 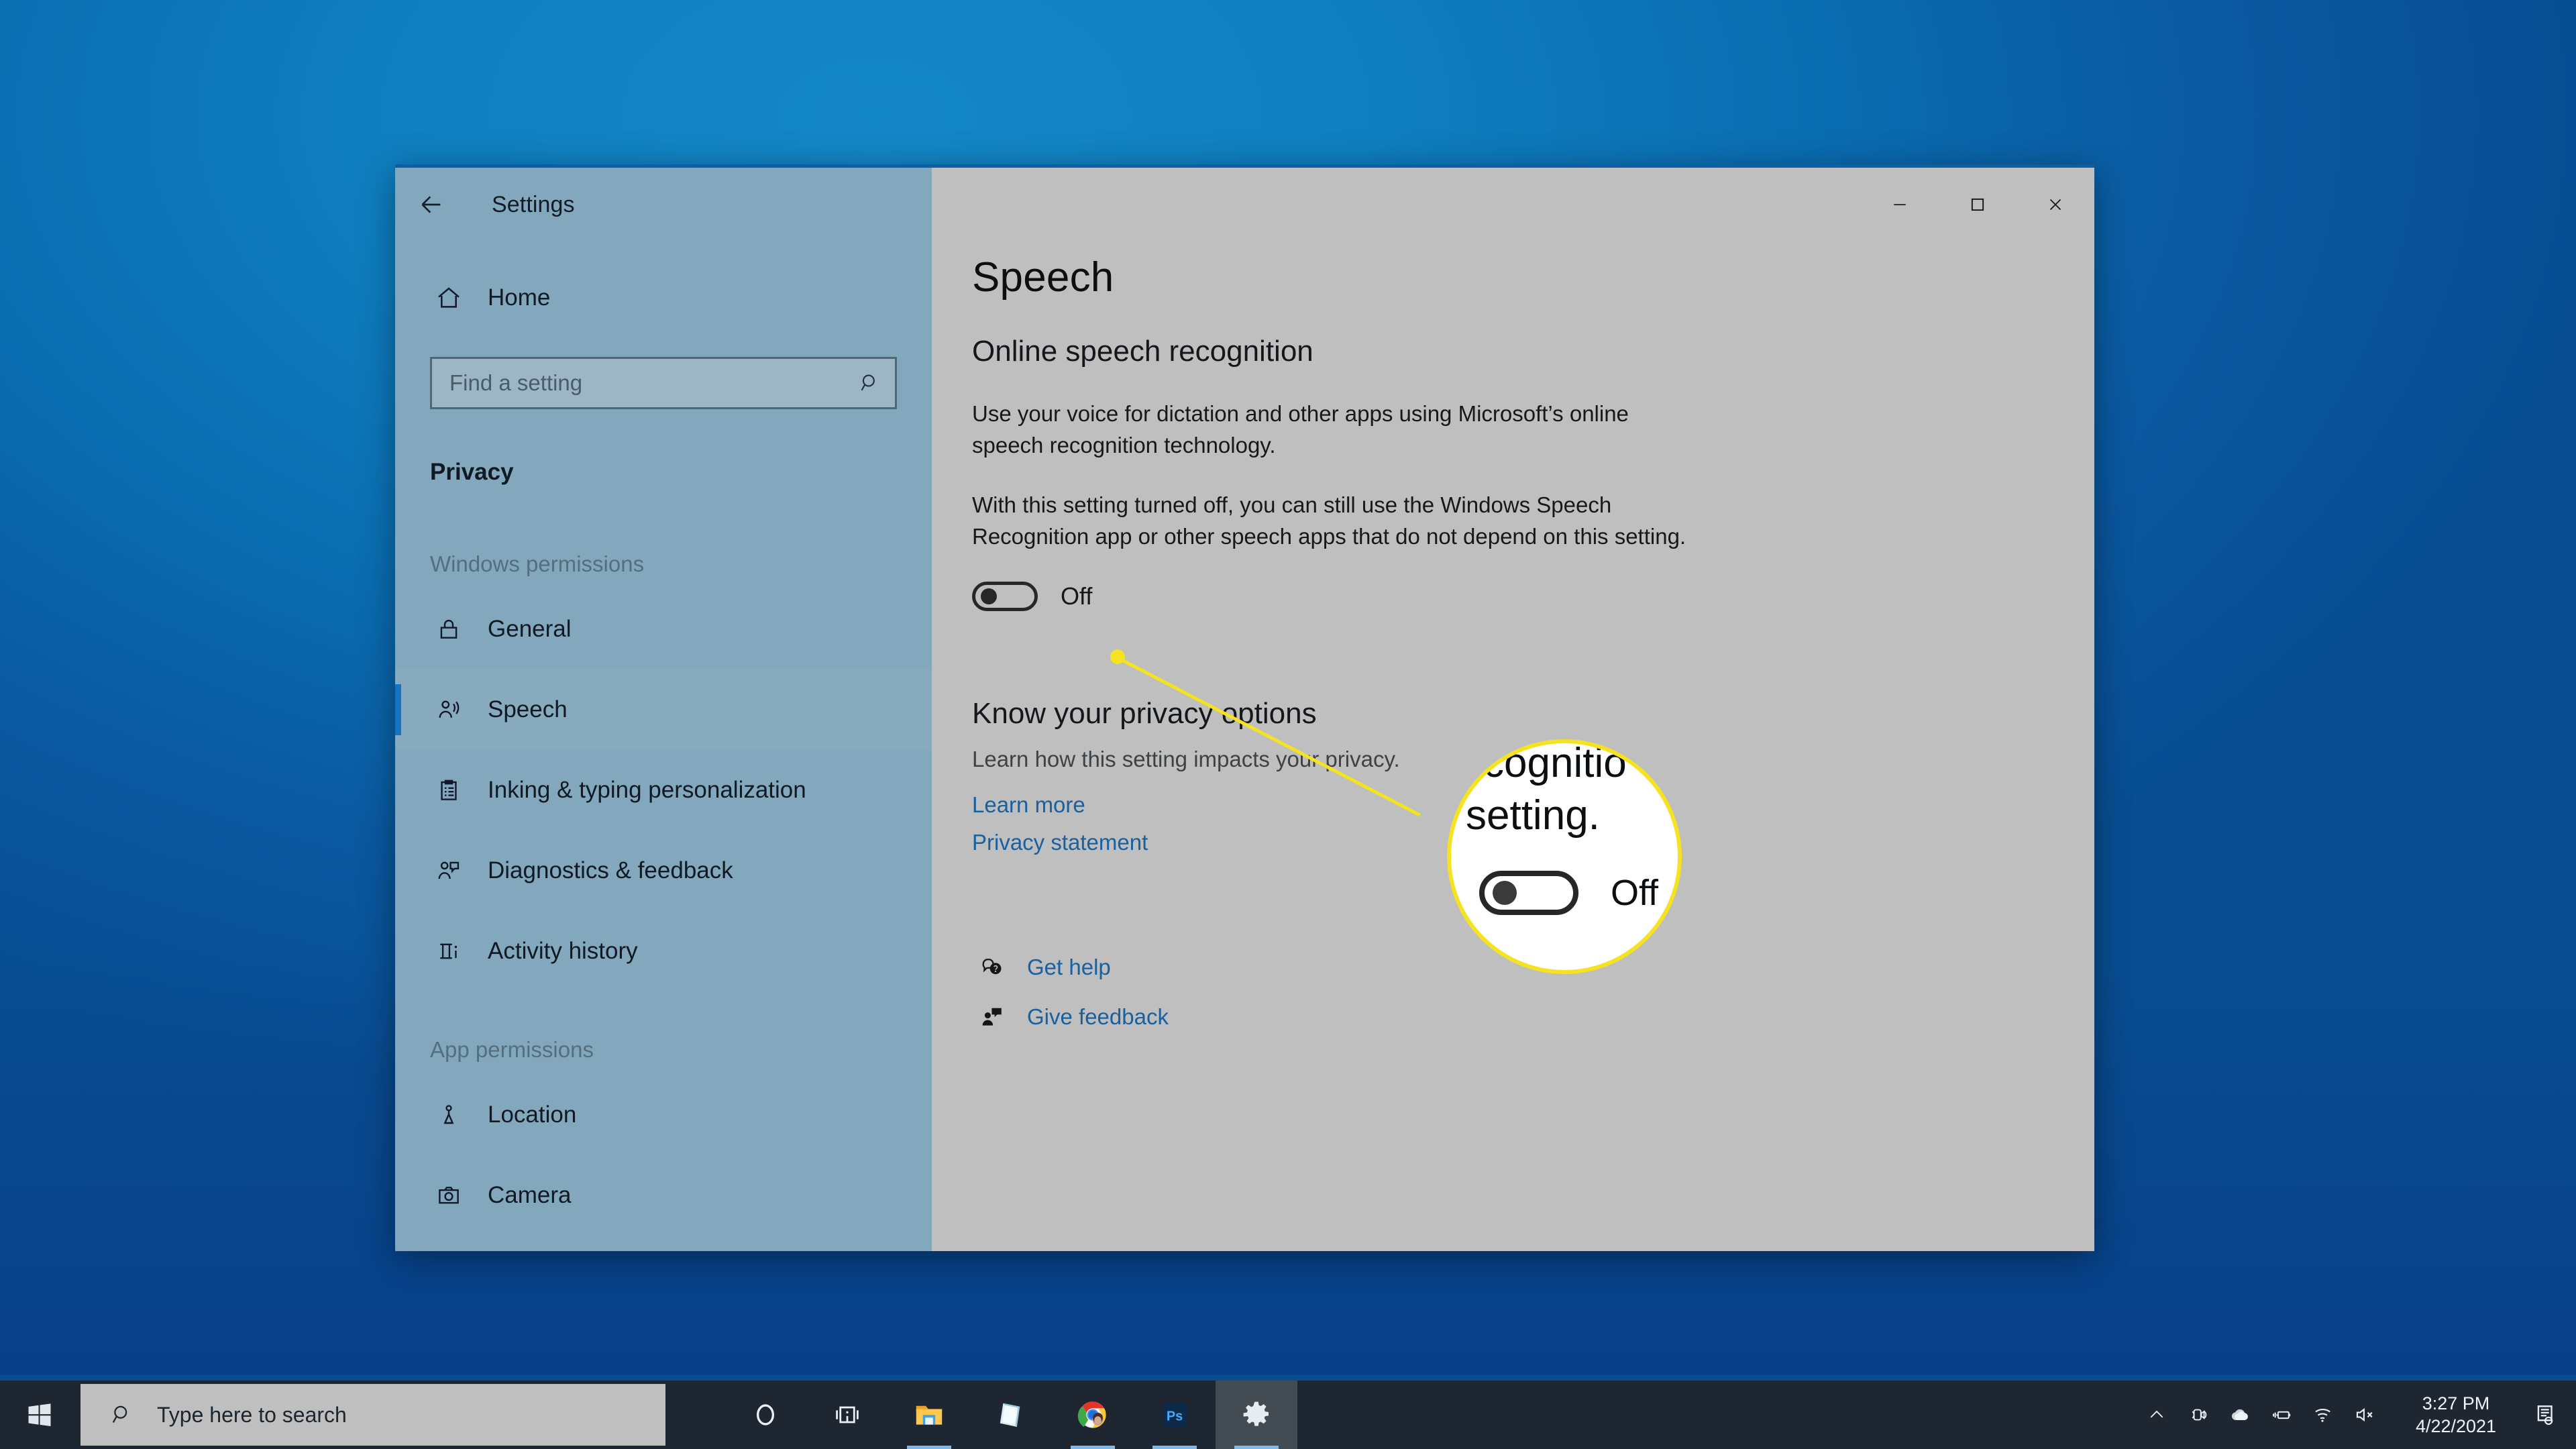 I want to click on cortana-ring-icon, so click(x=765, y=1415).